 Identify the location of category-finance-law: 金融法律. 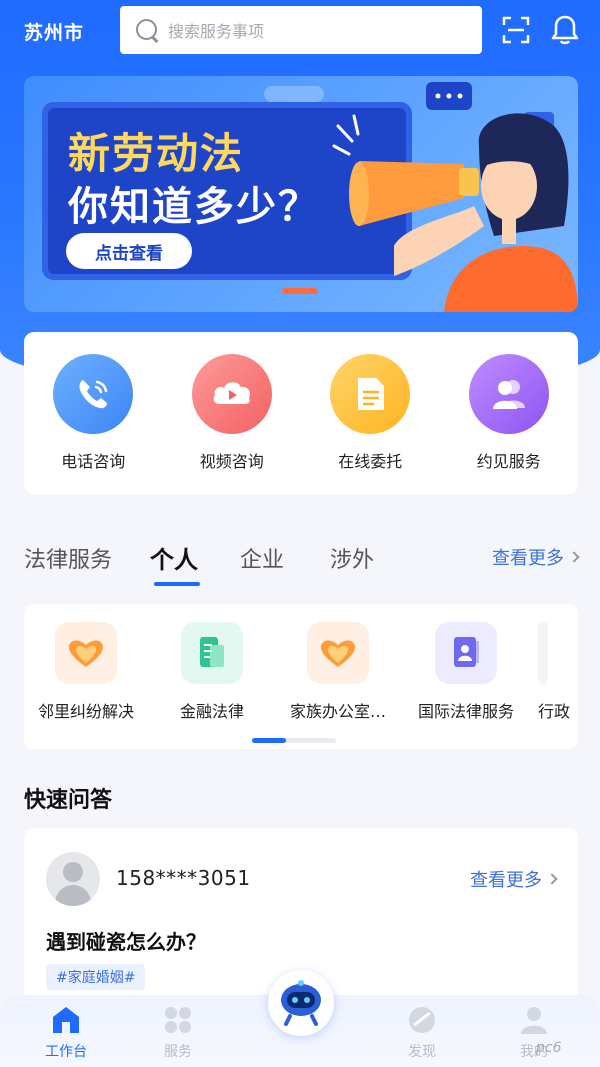
(212, 672).